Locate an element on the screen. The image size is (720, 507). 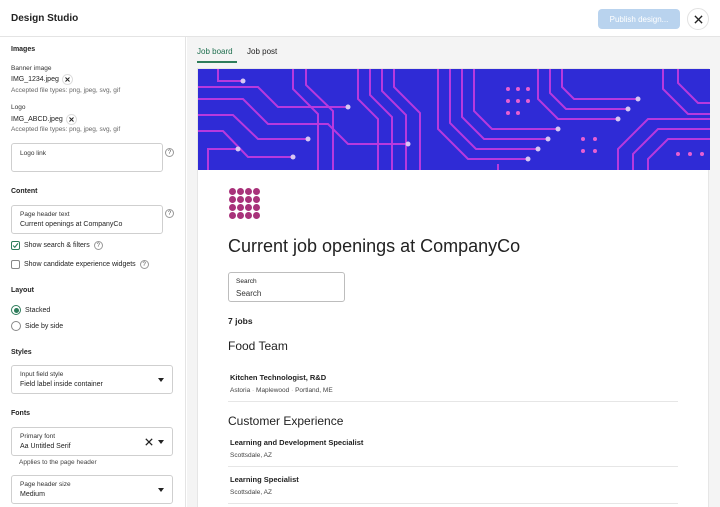
layout-option-label: Stacked is located at coordinates (38, 310).